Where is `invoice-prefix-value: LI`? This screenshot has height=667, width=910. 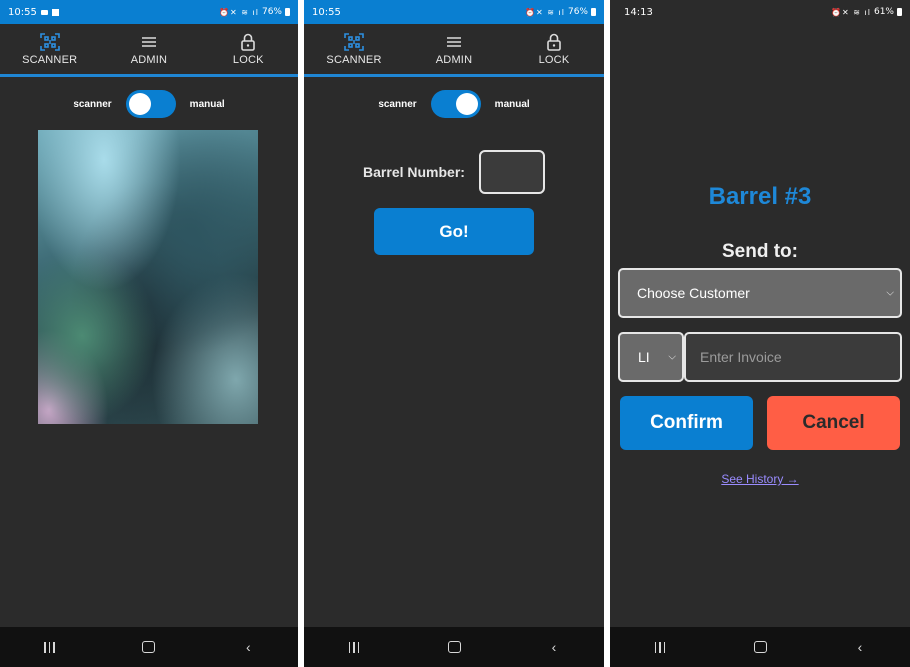
invoice-prefix-value: LI is located at coordinates (644, 357).